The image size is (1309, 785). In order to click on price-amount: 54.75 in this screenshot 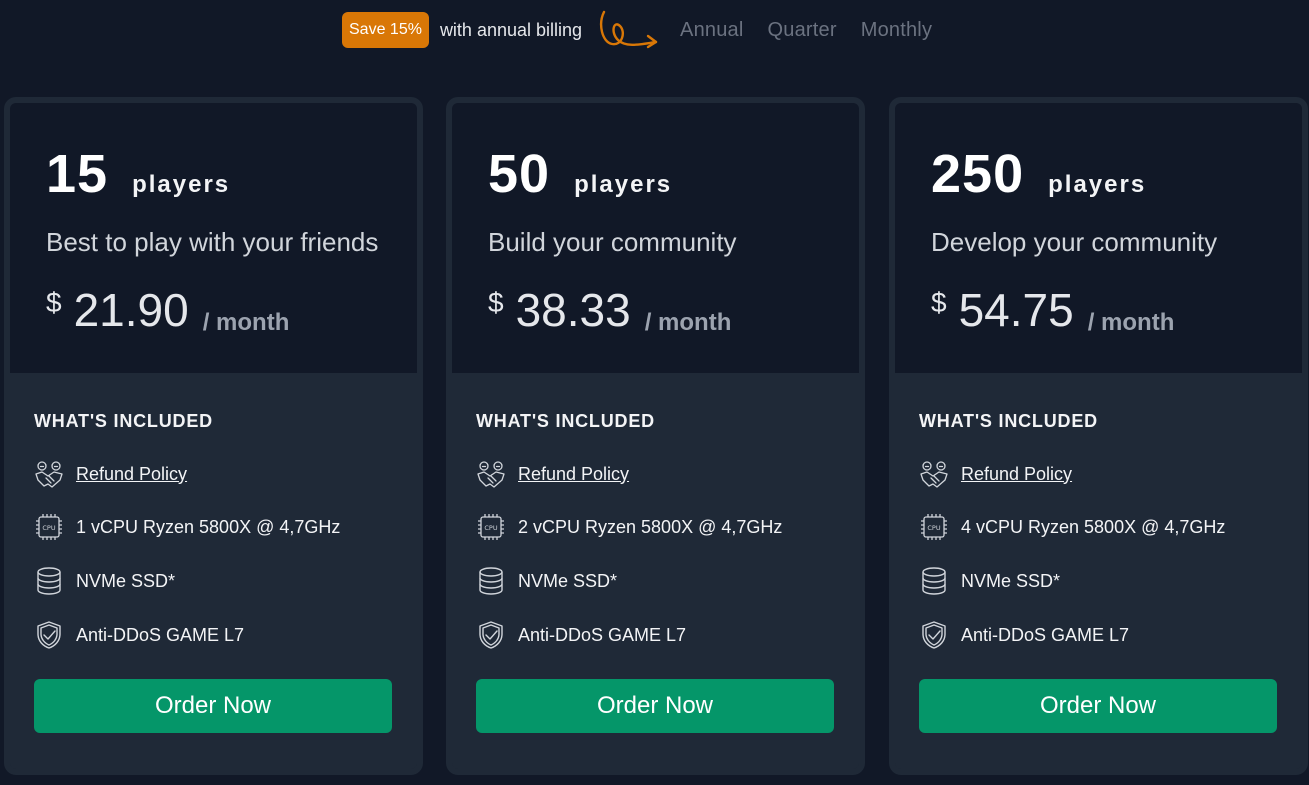, I will do `click(1016, 310)`.